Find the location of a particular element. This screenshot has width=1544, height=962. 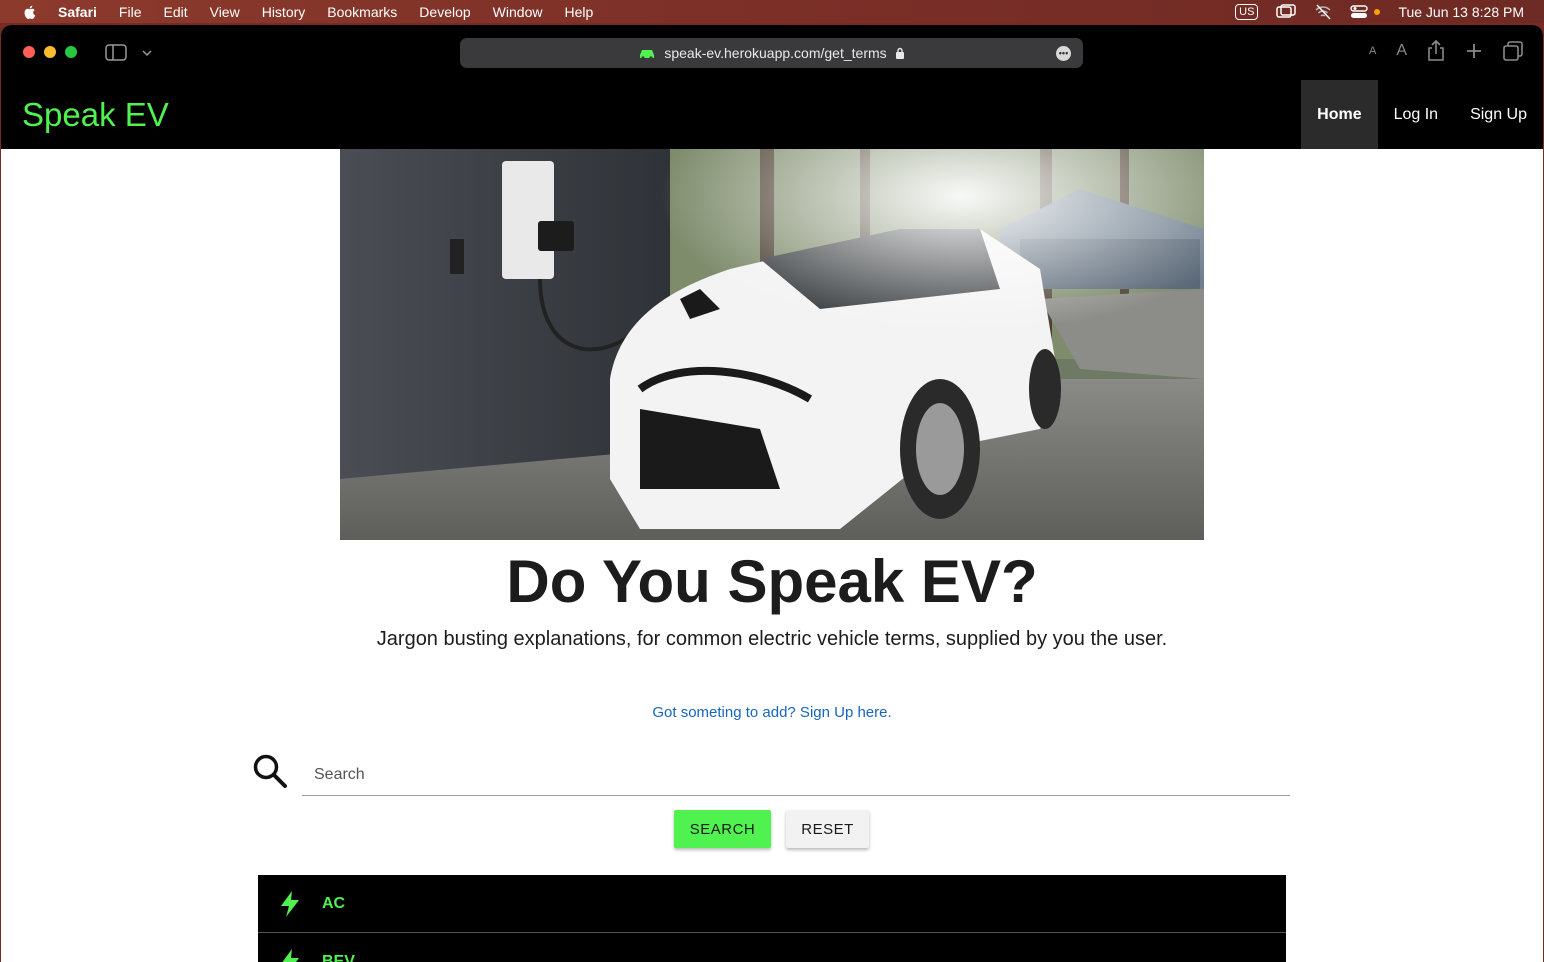

menu-view: View is located at coordinates (225, 12).